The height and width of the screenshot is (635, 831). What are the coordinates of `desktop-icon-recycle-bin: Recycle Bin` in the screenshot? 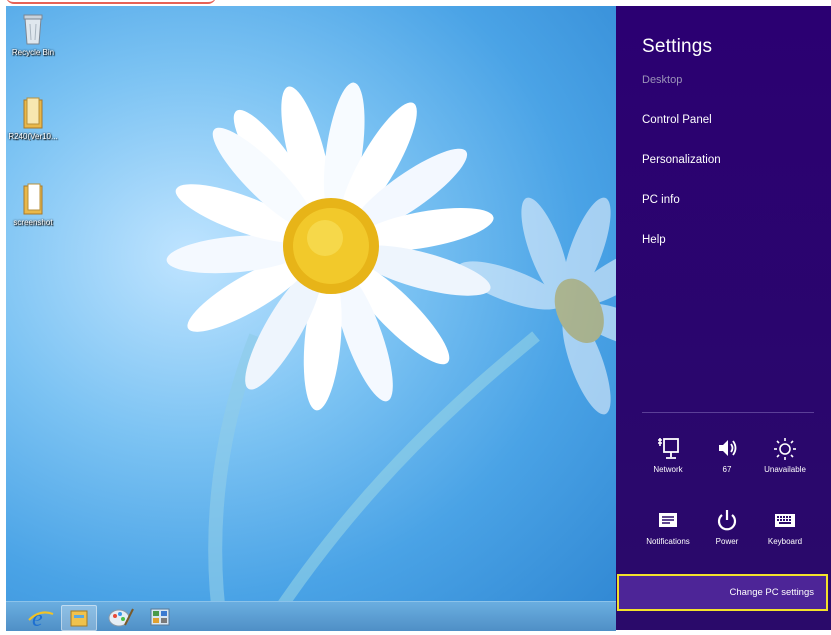 It's located at (33, 34).